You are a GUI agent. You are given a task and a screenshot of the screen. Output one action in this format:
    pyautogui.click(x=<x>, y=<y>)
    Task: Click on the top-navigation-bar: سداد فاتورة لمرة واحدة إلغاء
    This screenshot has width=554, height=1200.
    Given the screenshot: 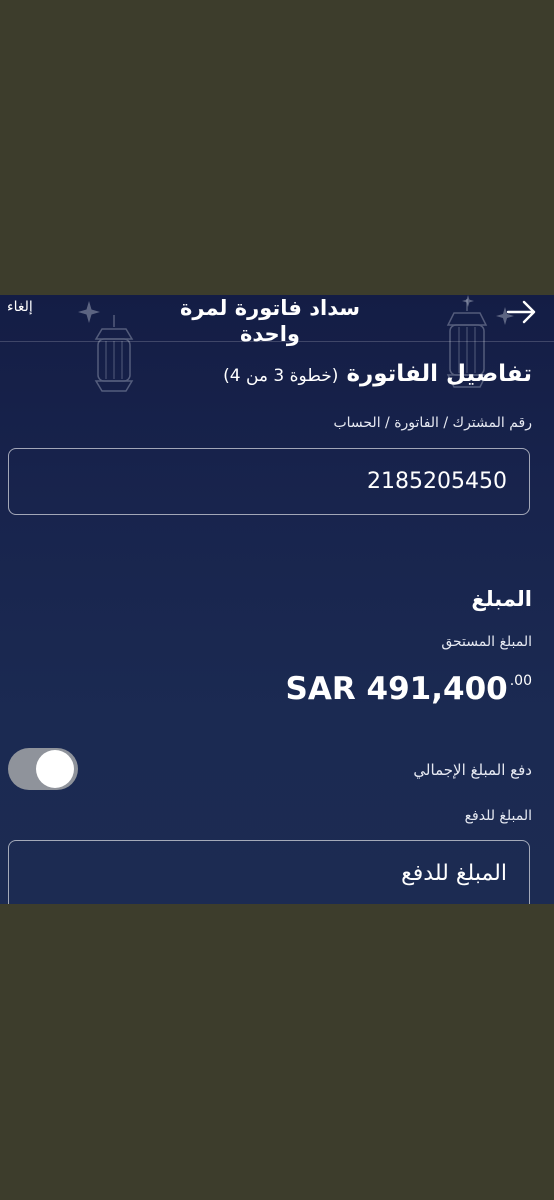 What is the action you would take?
    pyautogui.click(x=277, y=320)
    